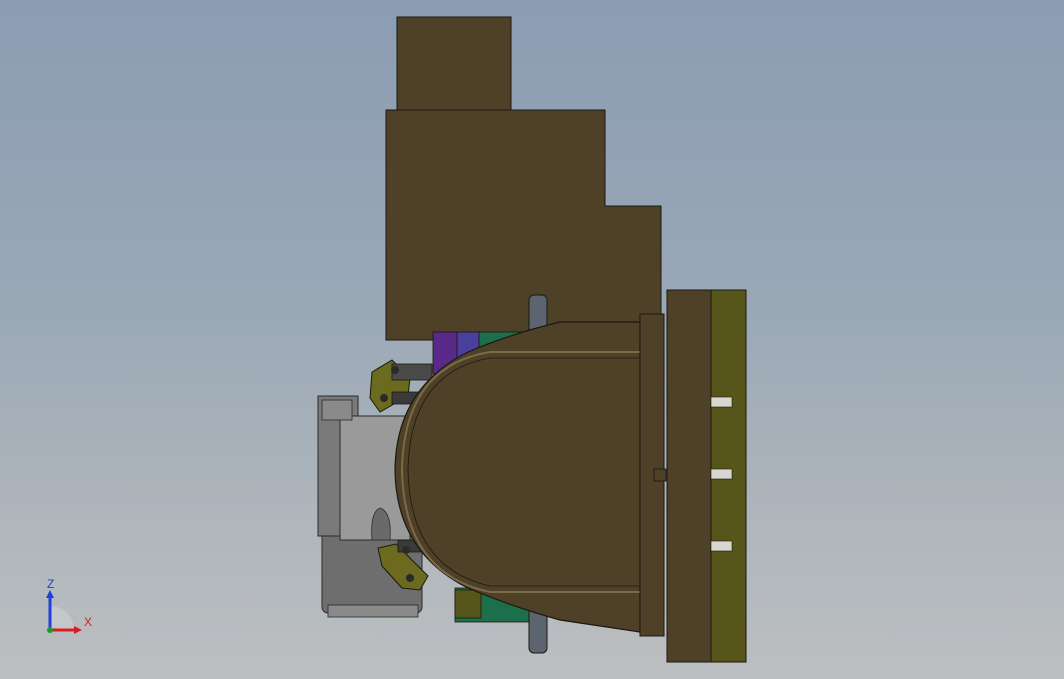 This screenshot has width=1064, height=679. What do you see at coordinates (523, 225) in the screenshot?
I see `main-housing` at bounding box center [523, 225].